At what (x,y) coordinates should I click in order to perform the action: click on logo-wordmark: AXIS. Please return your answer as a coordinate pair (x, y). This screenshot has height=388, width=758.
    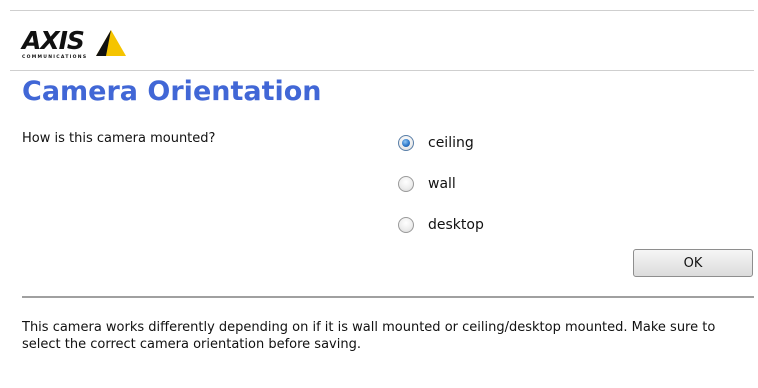
    Looking at the image, I should click on (53, 40).